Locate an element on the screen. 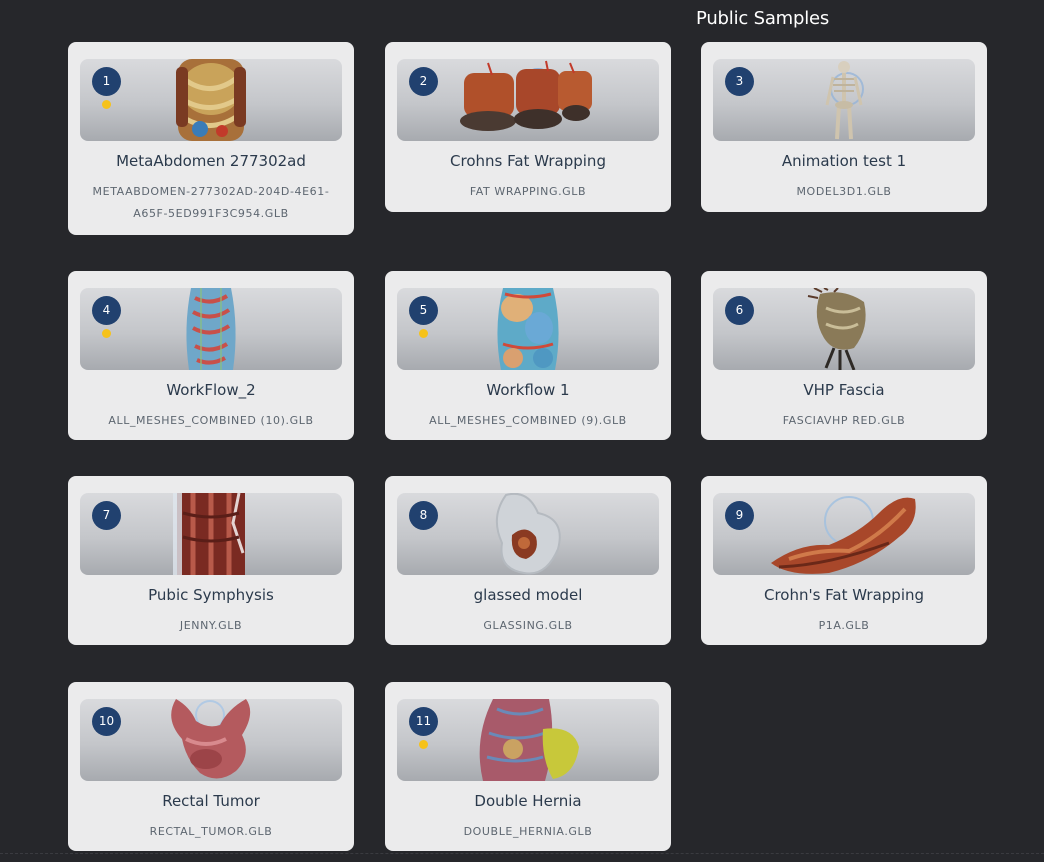 This screenshot has width=1044, height=862. card-title: Crohn's Fat Wrapping is located at coordinates (844, 595).